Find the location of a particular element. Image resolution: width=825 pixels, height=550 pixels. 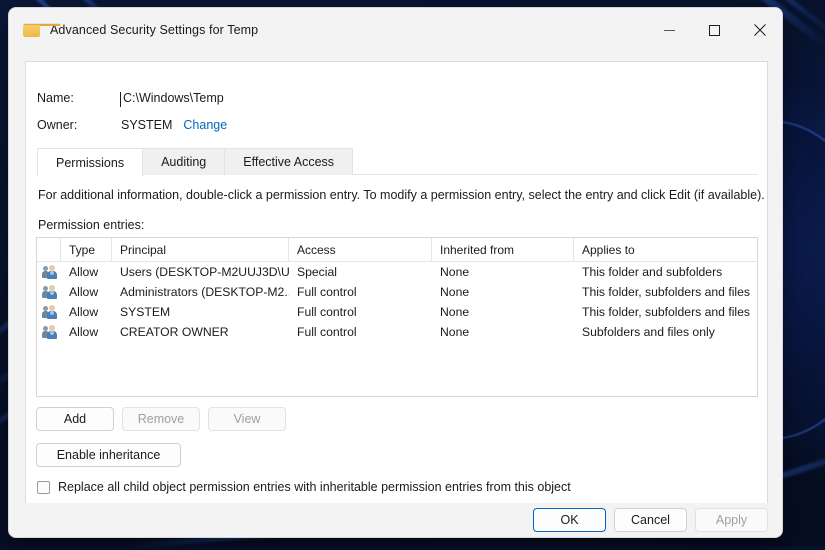

owner-label: Owner: is located at coordinates (57, 125).